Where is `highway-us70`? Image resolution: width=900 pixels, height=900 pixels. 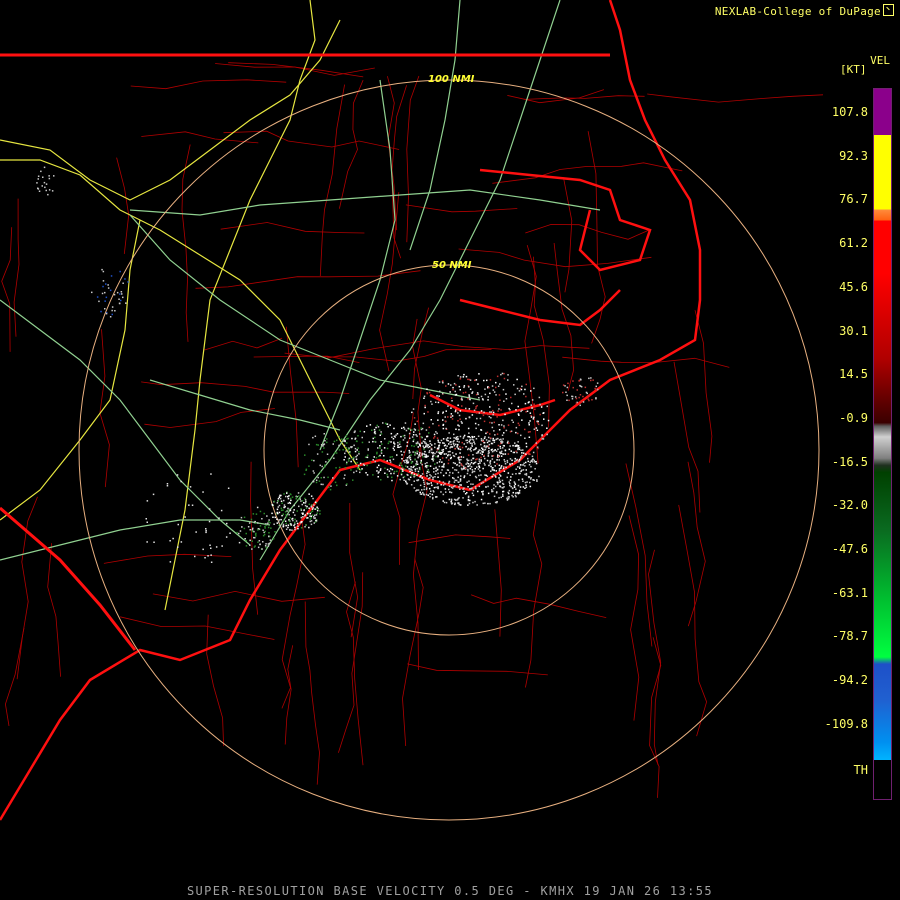
highway-us70 is located at coordinates (305, 307).